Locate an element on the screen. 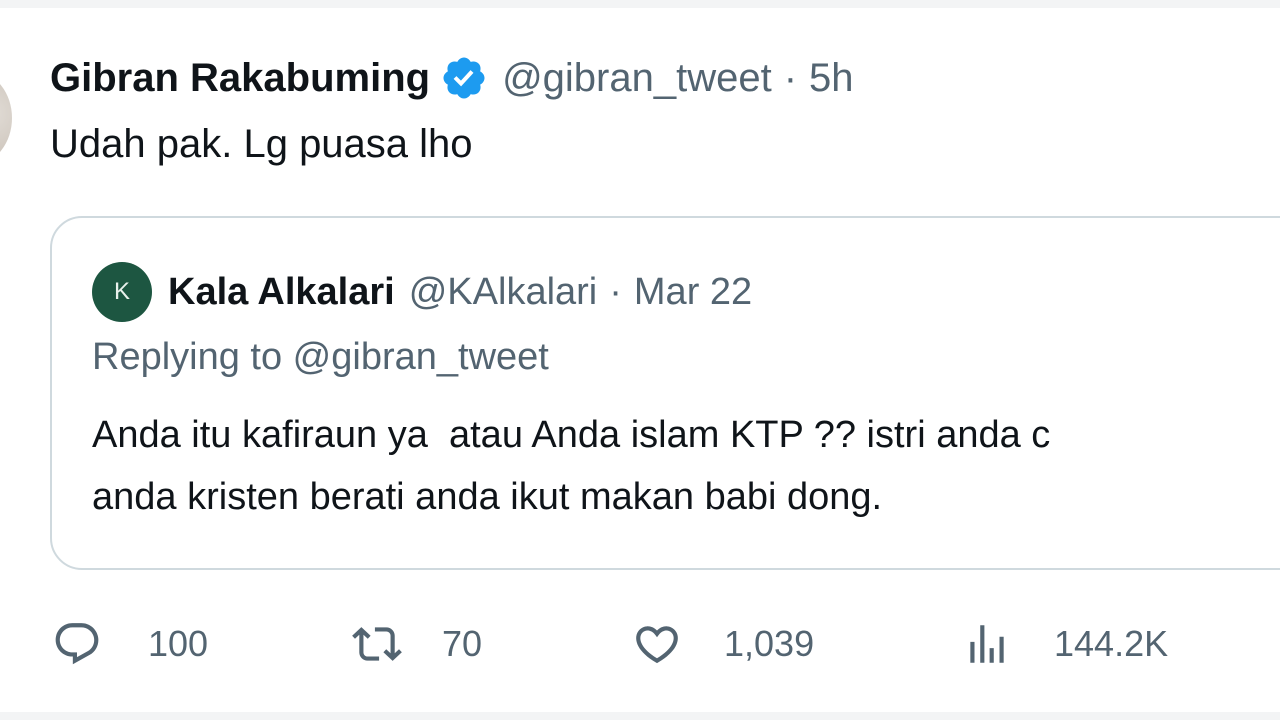  verified-badge-icon is located at coordinates (464, 78).